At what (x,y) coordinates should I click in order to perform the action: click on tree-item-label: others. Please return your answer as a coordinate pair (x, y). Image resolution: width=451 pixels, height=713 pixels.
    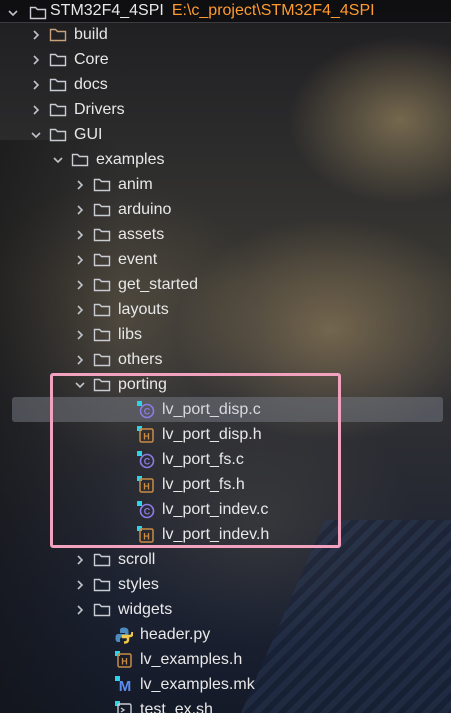
    Looking at the image, I should click on (140, 359).